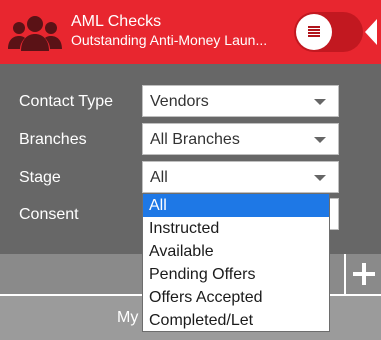 The width and height of the screenshot is (381, 340). Describe the element at coordinates (35, 33) in the screenshot. I see `users-group-icon` at that location.